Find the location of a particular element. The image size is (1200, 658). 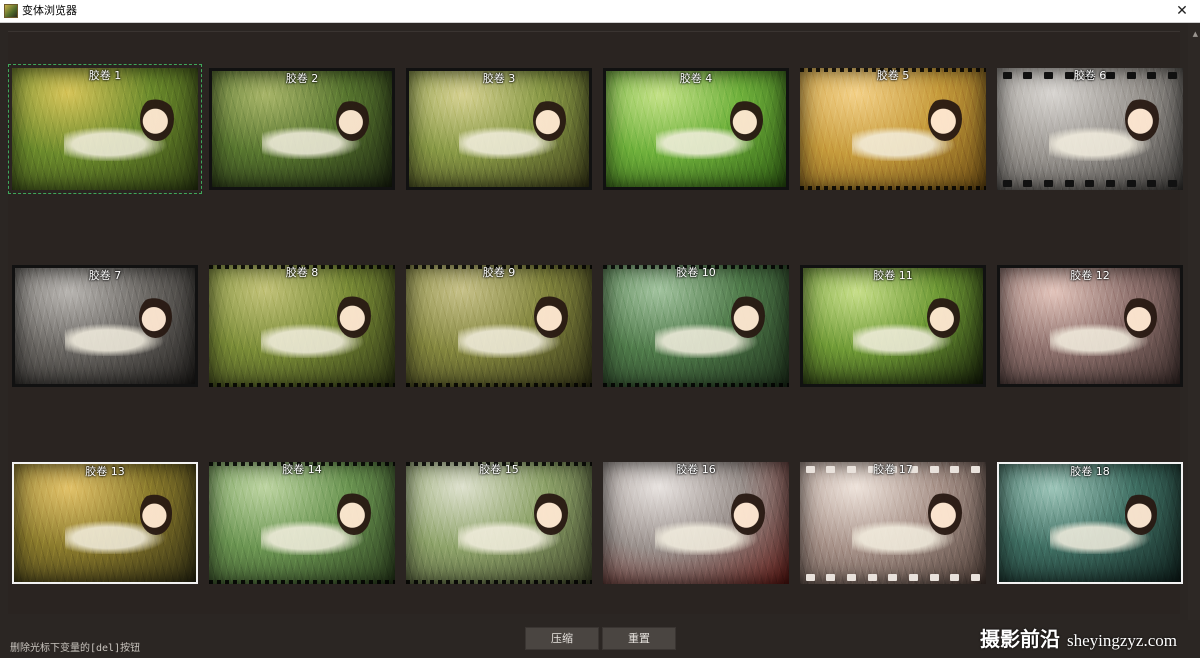

variant-label: 胶卷 7 is located at coordinates (105, 275).